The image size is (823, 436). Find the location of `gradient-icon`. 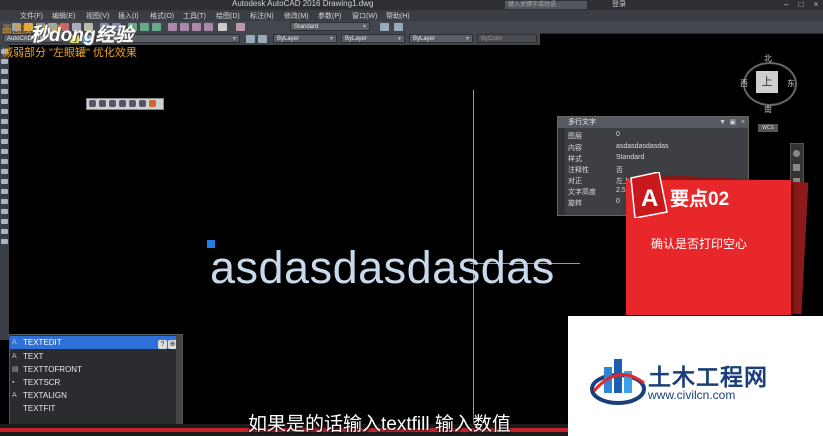

gradient-icon is located at coordinates (4, 201).